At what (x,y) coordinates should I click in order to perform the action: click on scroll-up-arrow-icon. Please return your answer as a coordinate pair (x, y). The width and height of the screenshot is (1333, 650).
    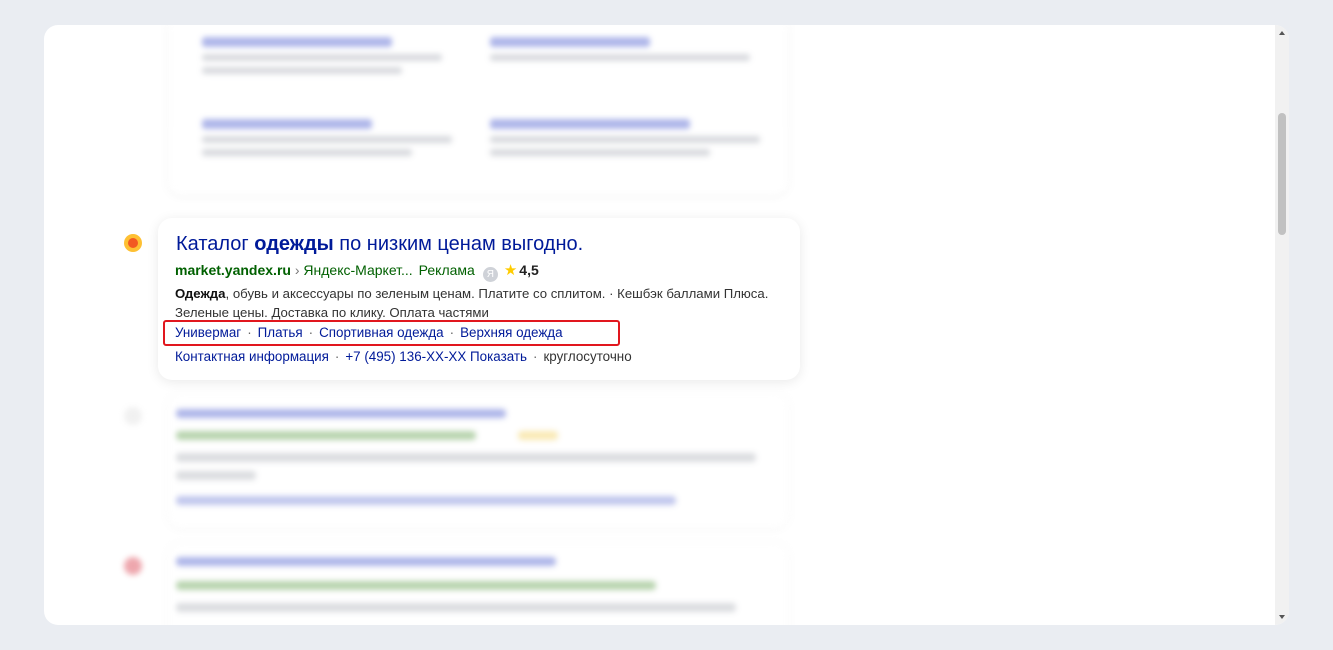
    Looking at the image, I should click on (1282, 33).